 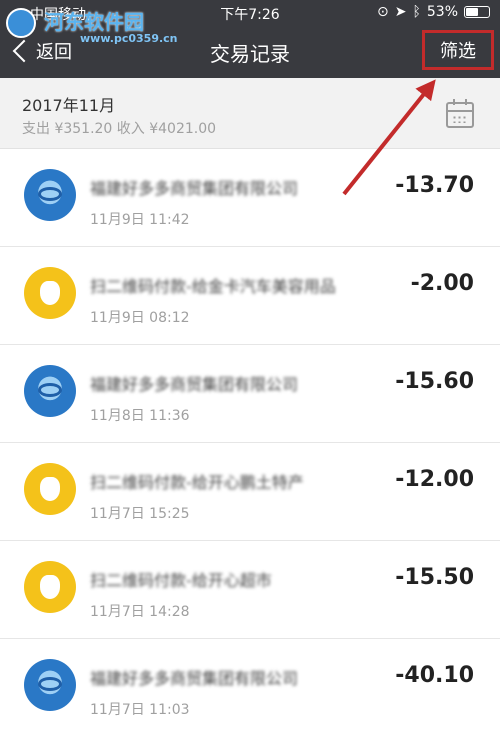 What do you see at coordinates (140, 318) in the screenshot?
I see `transaction-time: 11月9日 08:12` at bounding box center [140, 318].